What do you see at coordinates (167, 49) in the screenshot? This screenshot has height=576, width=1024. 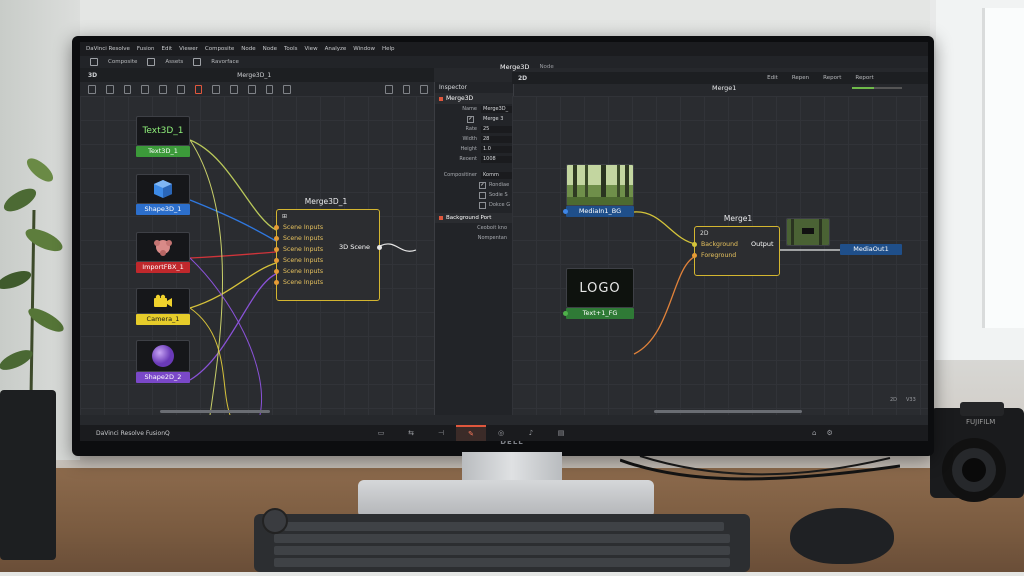 I see `menu-edit: Edit` at bounding box center [167, 49].